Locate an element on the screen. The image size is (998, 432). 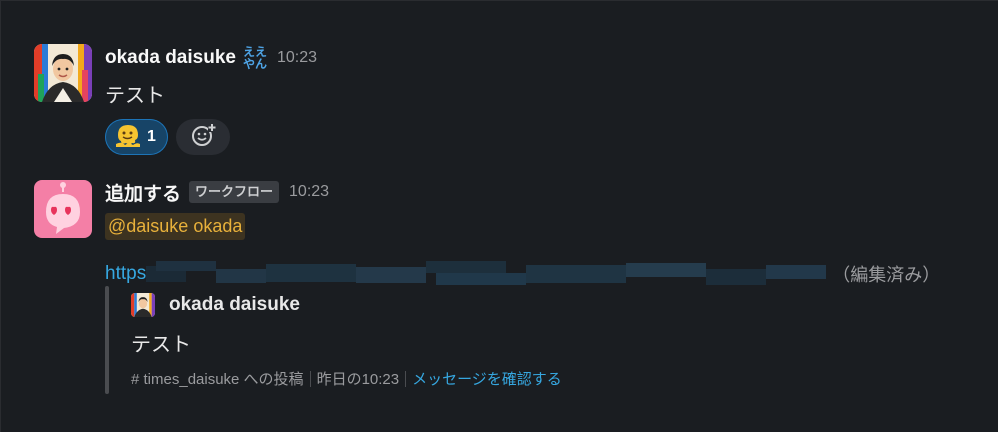
status-emoji: ええ やん is located at coordinates (255, 58).